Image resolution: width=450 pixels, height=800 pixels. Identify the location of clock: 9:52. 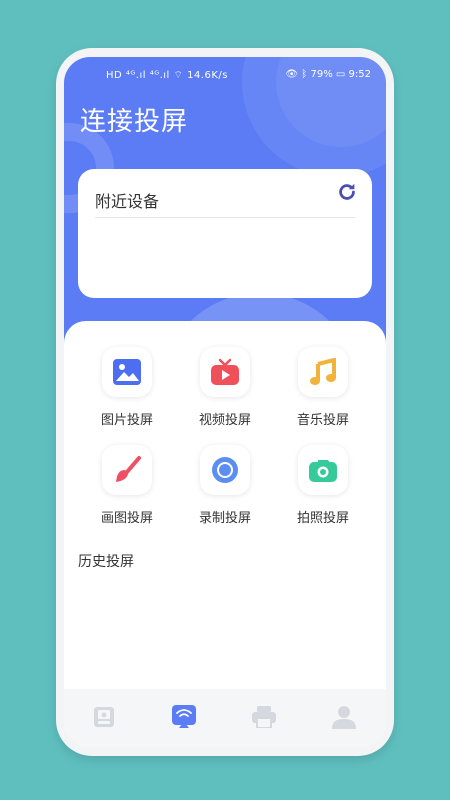
(359, 74).